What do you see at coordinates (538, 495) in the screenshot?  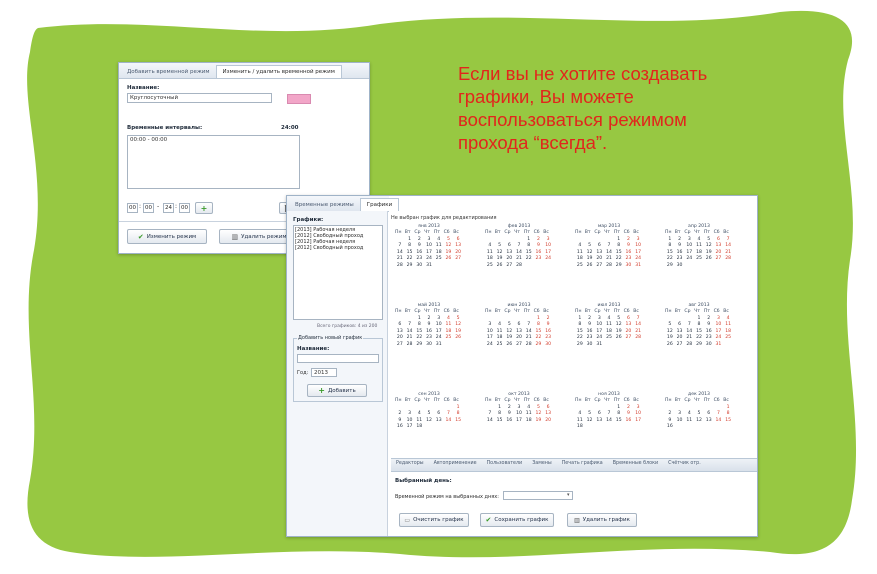 I see `mode-select` at bounding box center [538, 495].